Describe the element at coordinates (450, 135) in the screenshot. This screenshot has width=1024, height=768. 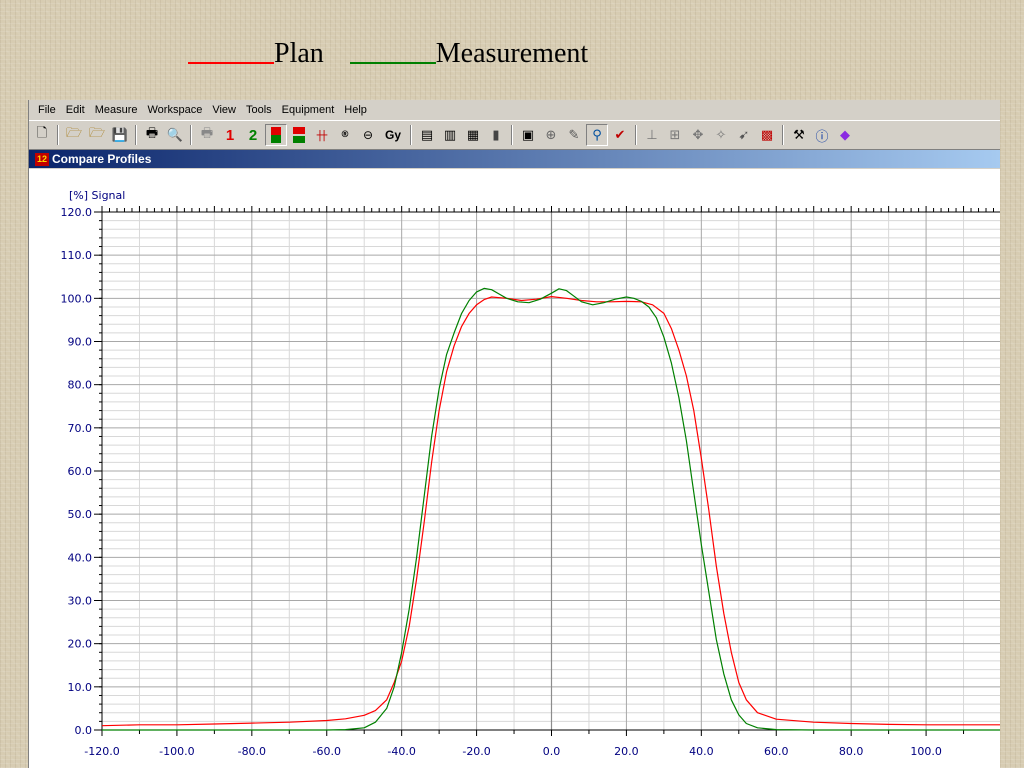
I see `info-table-icon: ▥` at that location.